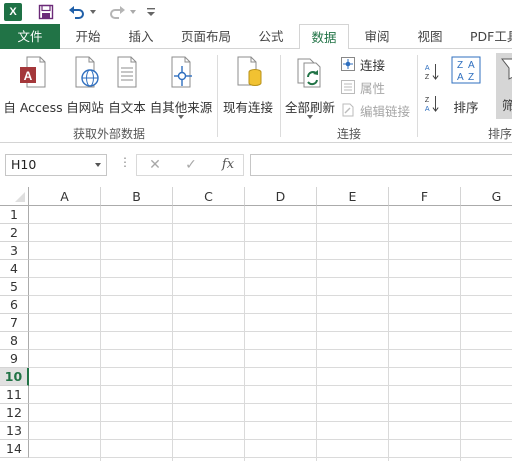 The width and height of the screenshot is (512, 461). Describe the element at coordinates (65, 196) in the screenshot. I see `column-header-a: A` at that location.